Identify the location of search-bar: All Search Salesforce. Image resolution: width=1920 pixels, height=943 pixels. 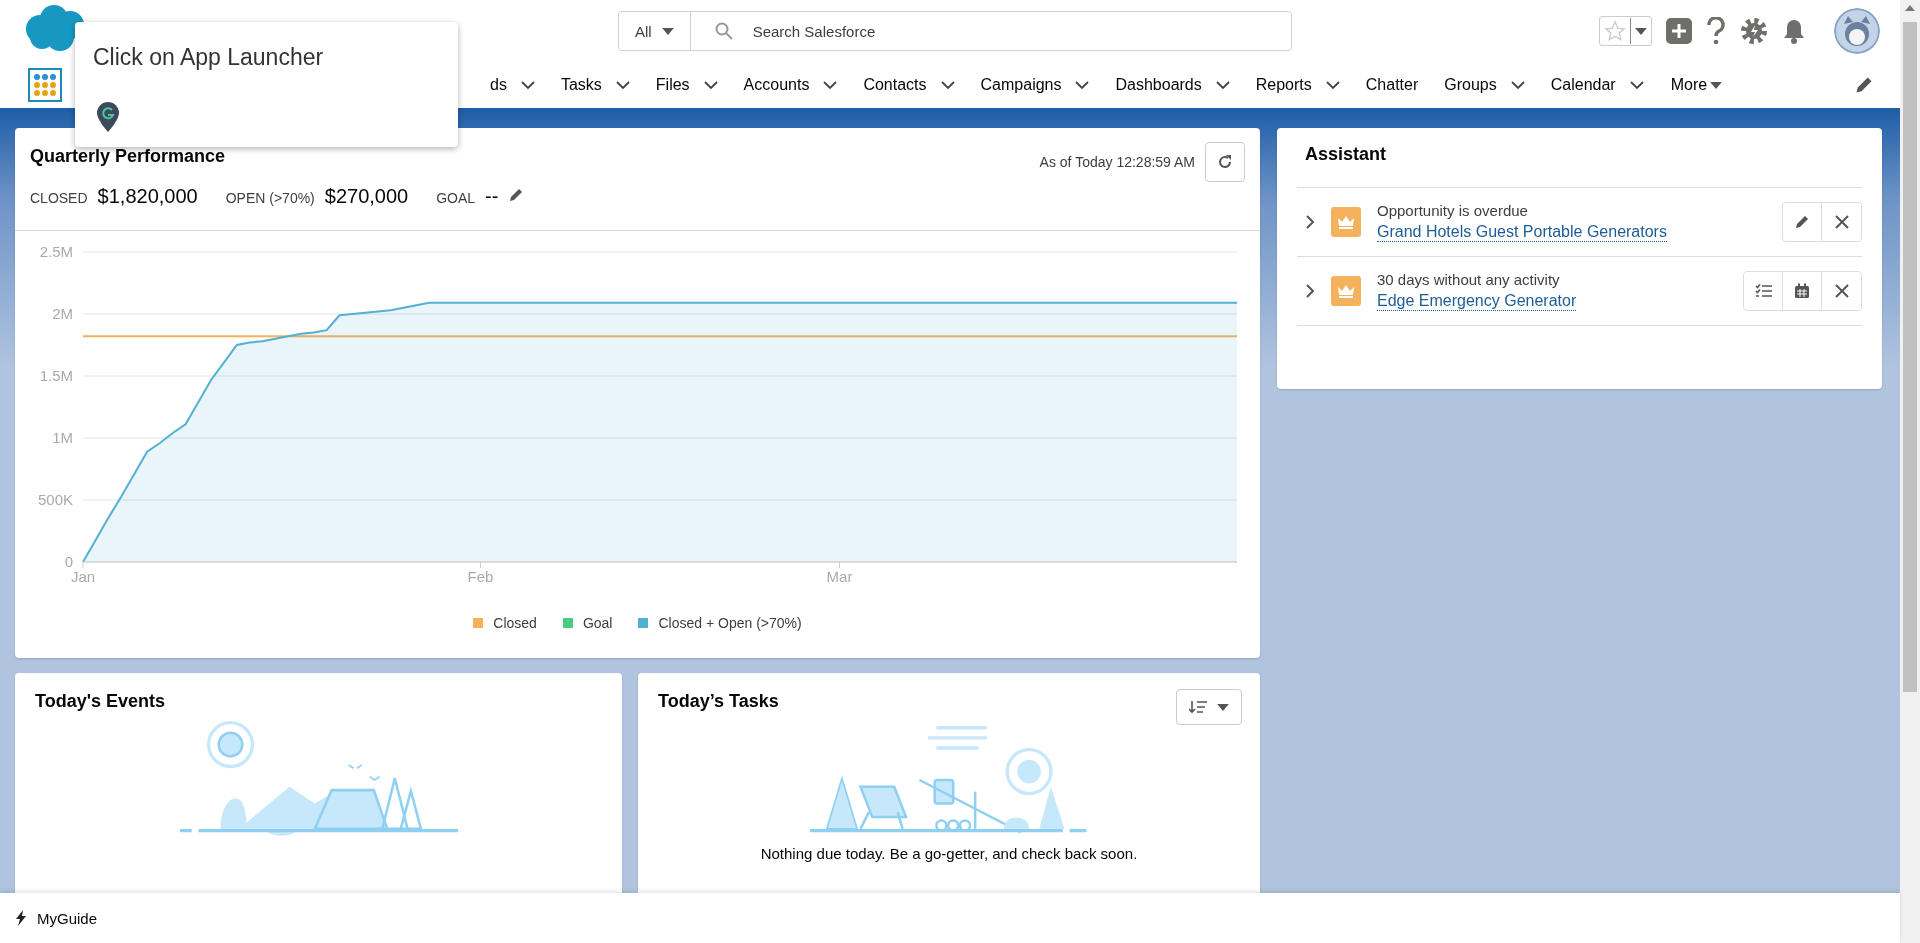
(955, 31).